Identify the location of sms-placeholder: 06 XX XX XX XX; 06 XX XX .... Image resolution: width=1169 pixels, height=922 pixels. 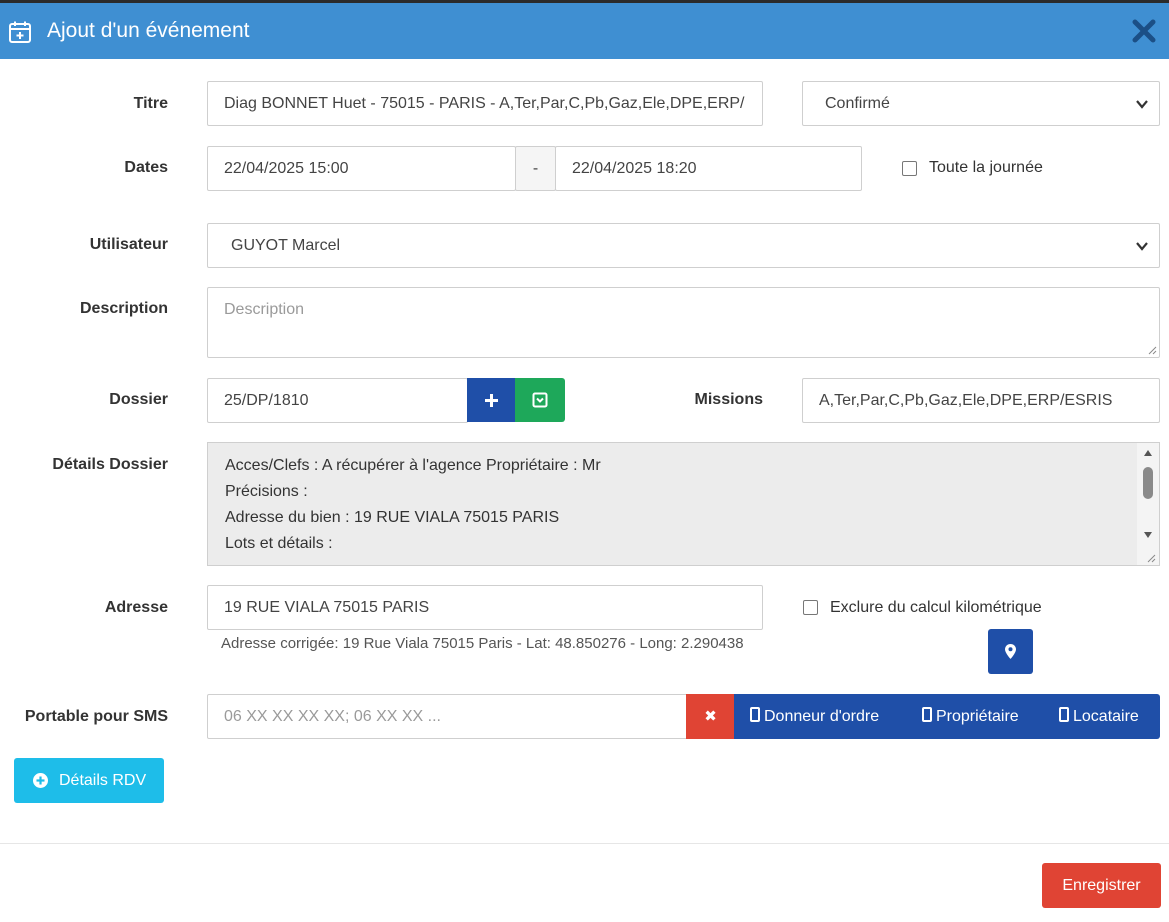
(332, 716).